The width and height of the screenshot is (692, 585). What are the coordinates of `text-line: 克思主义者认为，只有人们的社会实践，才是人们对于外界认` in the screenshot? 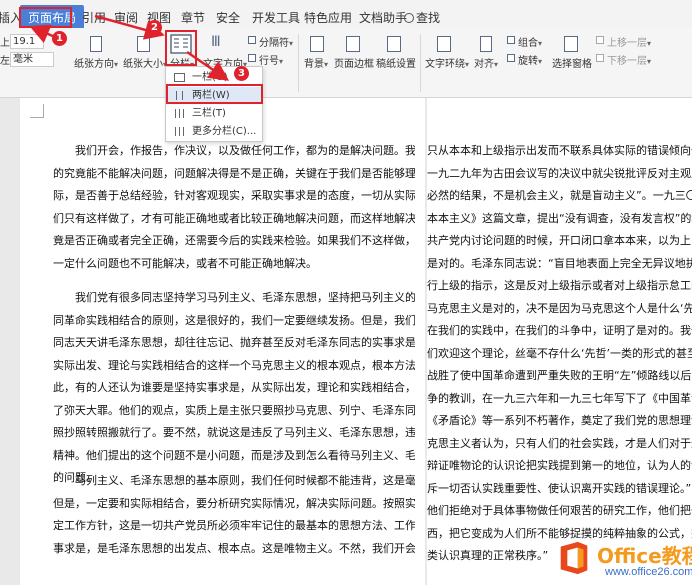 It's located at (559, 443).